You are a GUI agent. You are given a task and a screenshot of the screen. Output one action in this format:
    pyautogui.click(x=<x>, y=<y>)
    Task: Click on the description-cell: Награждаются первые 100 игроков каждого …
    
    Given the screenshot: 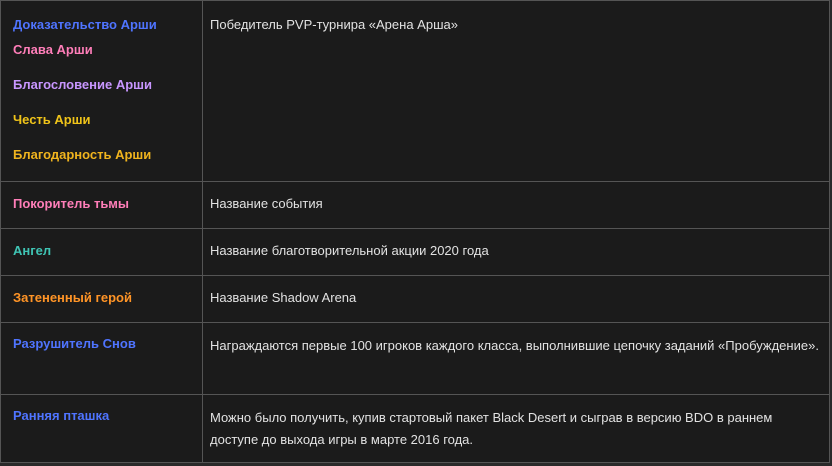 What is the action you would take?
    pyautogui.click(x=516, y=358)
    